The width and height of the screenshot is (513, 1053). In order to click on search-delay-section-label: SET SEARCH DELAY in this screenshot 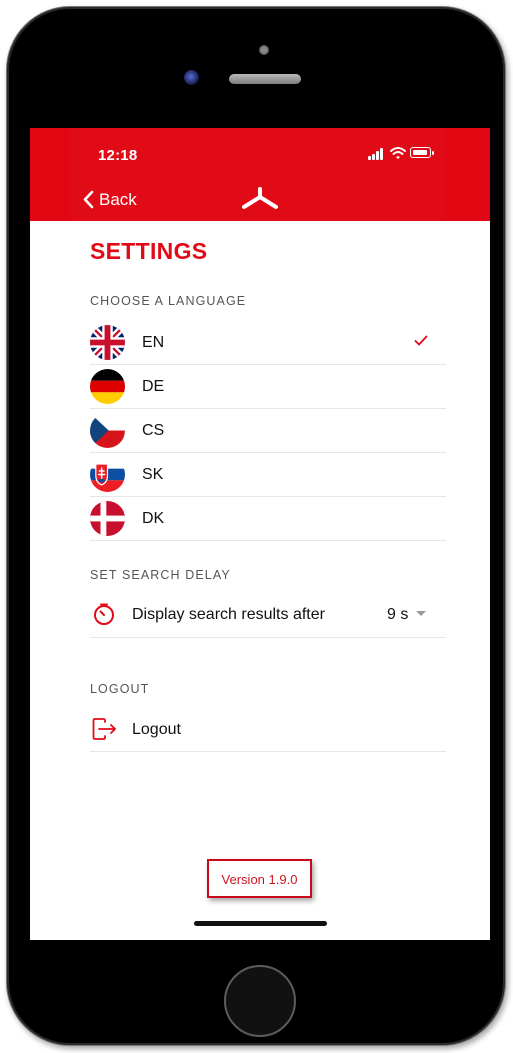, I will do `click(160, 575)`.